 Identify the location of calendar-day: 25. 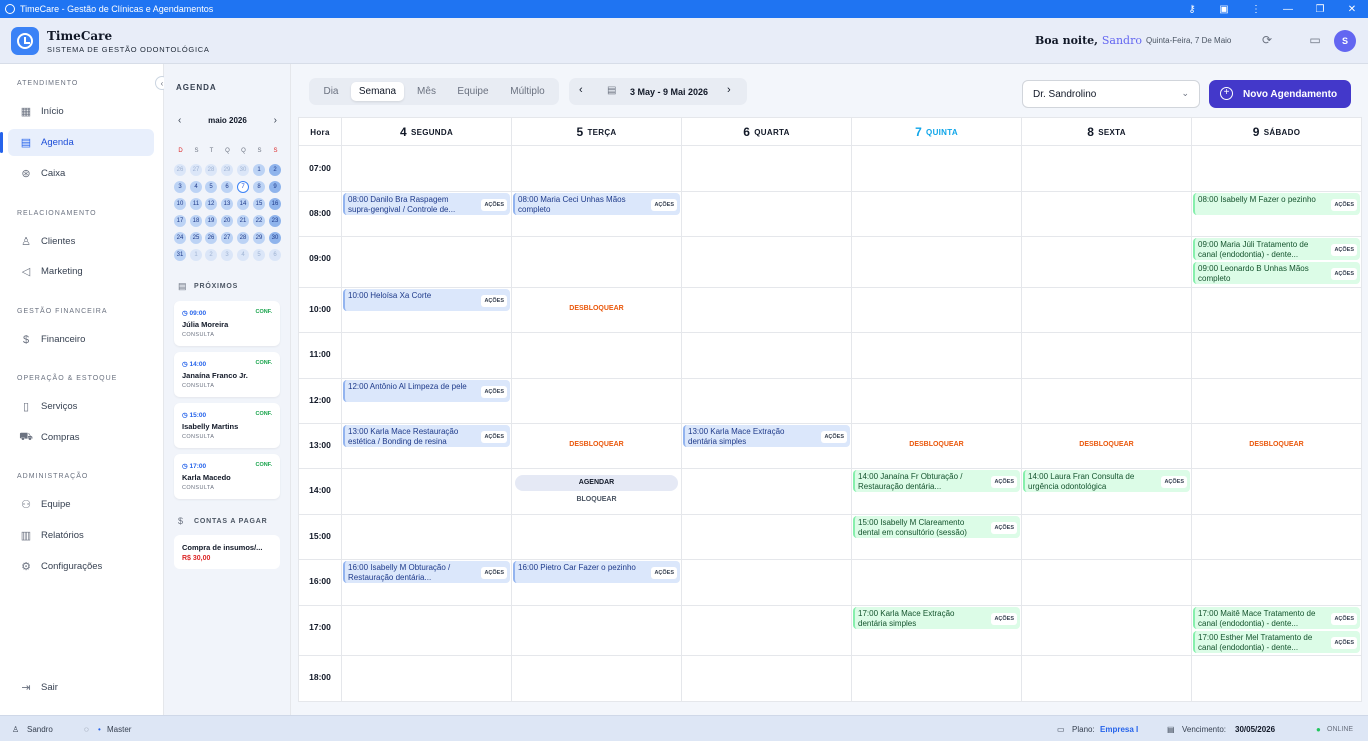
(196, 238).